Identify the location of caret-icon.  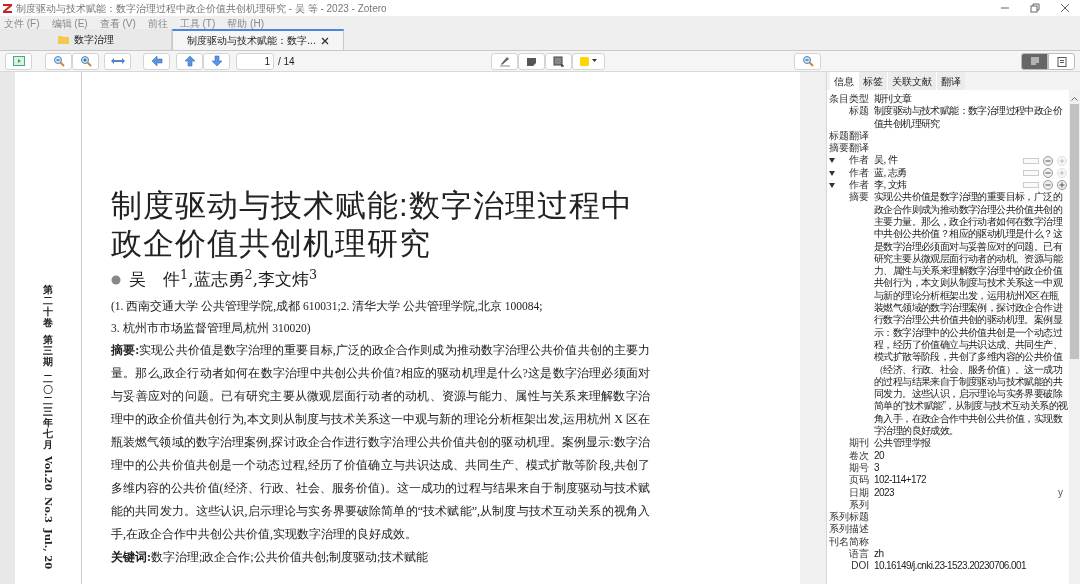
(594, 61).